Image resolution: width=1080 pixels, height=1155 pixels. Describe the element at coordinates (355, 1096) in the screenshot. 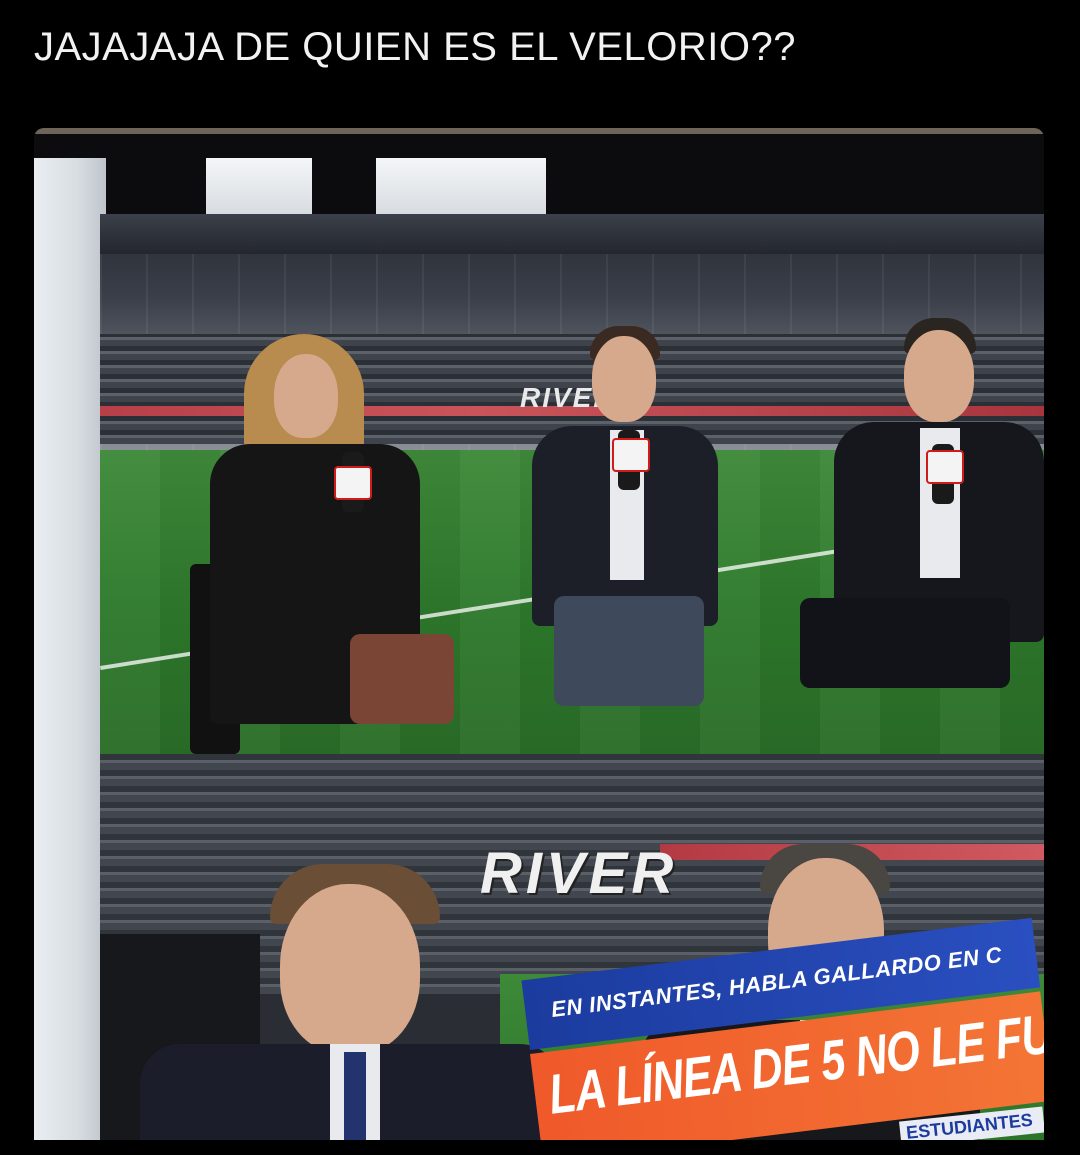

I see `blue-tie` at that location.